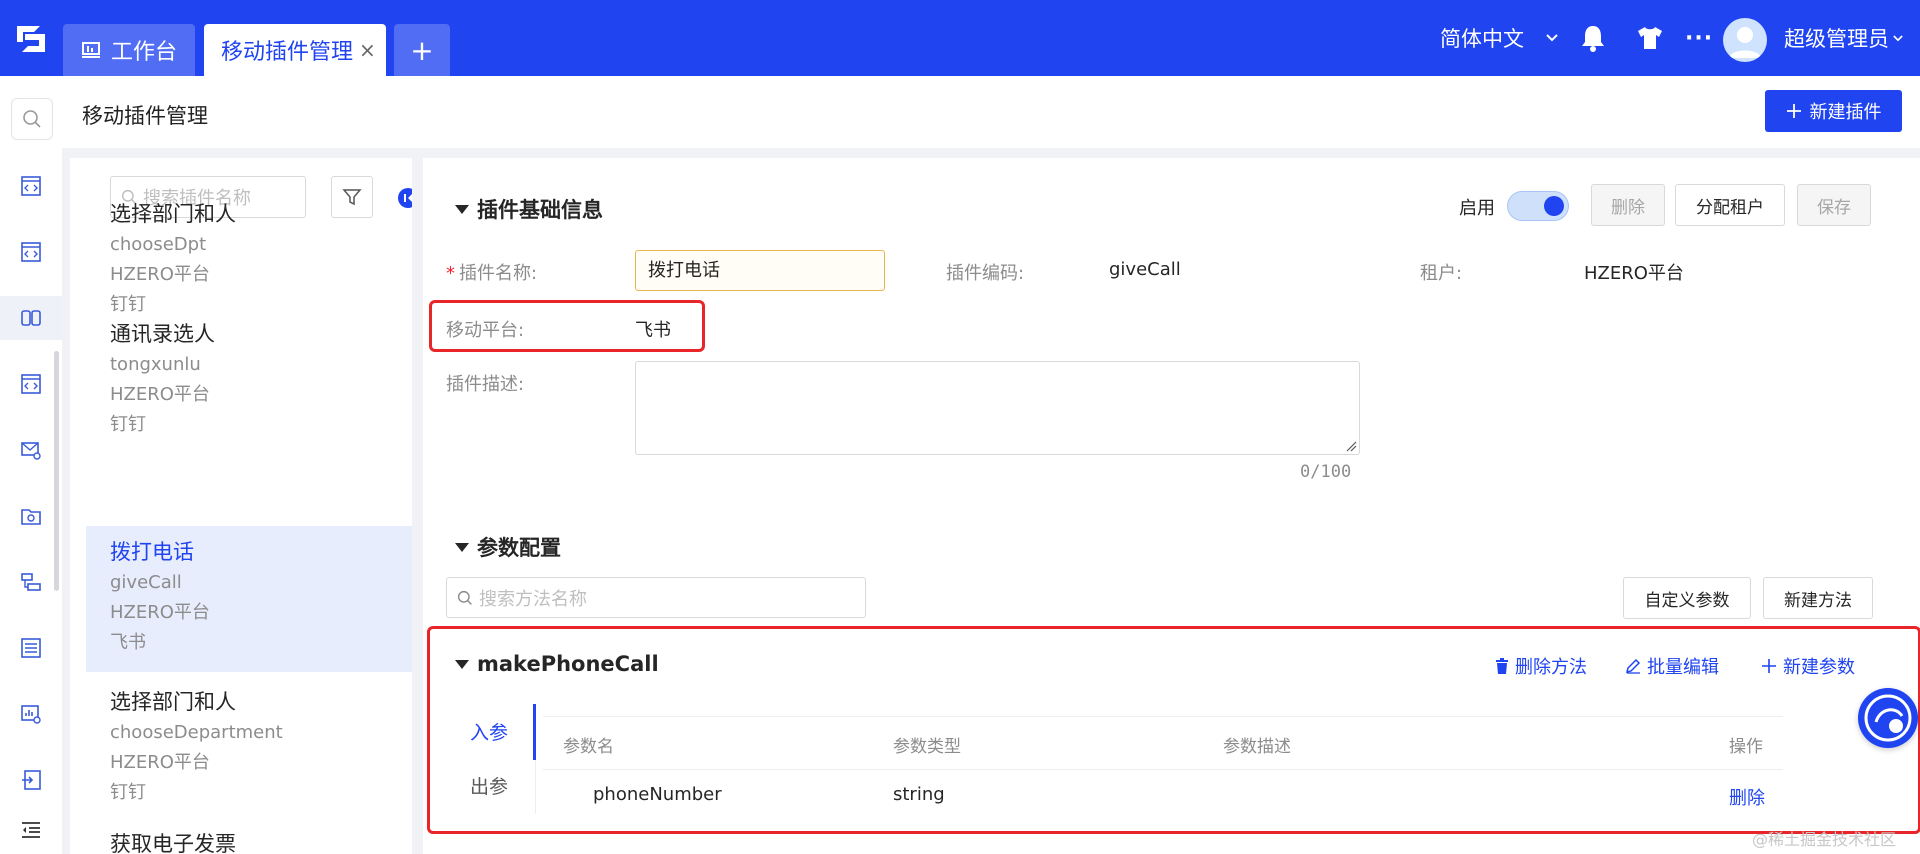  Describe the element at coordinates (985, 273) in the screenshot. I see `plugin-code-label: 插件编码:` at that location.